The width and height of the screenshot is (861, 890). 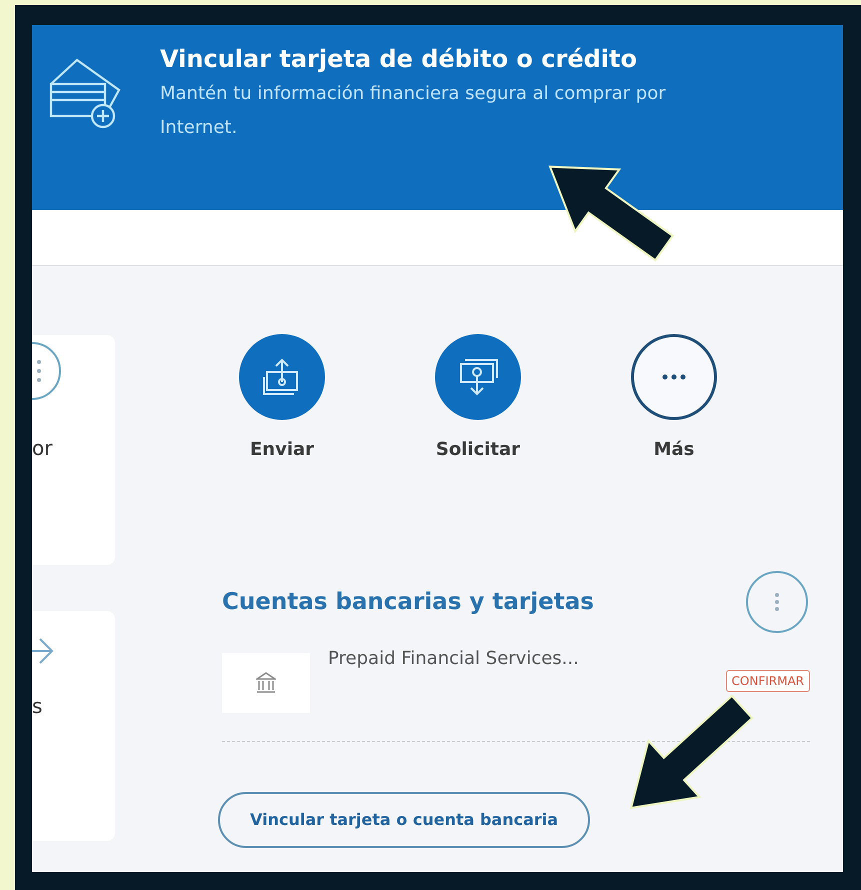 What do you see at coordinates (408, 602) in the screenshot?
I see `section-title: Cuentas bancarias y tarjetas` at bounding box center [408, 602].